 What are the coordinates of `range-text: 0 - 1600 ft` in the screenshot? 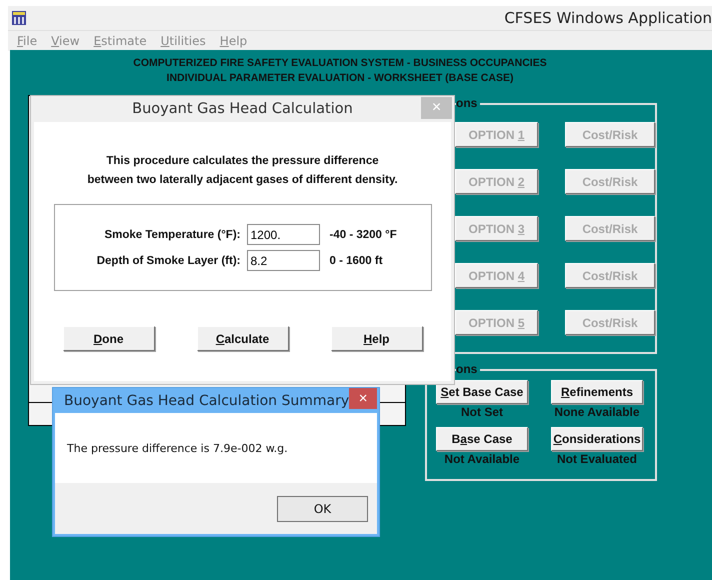 It's located at (356, 260).